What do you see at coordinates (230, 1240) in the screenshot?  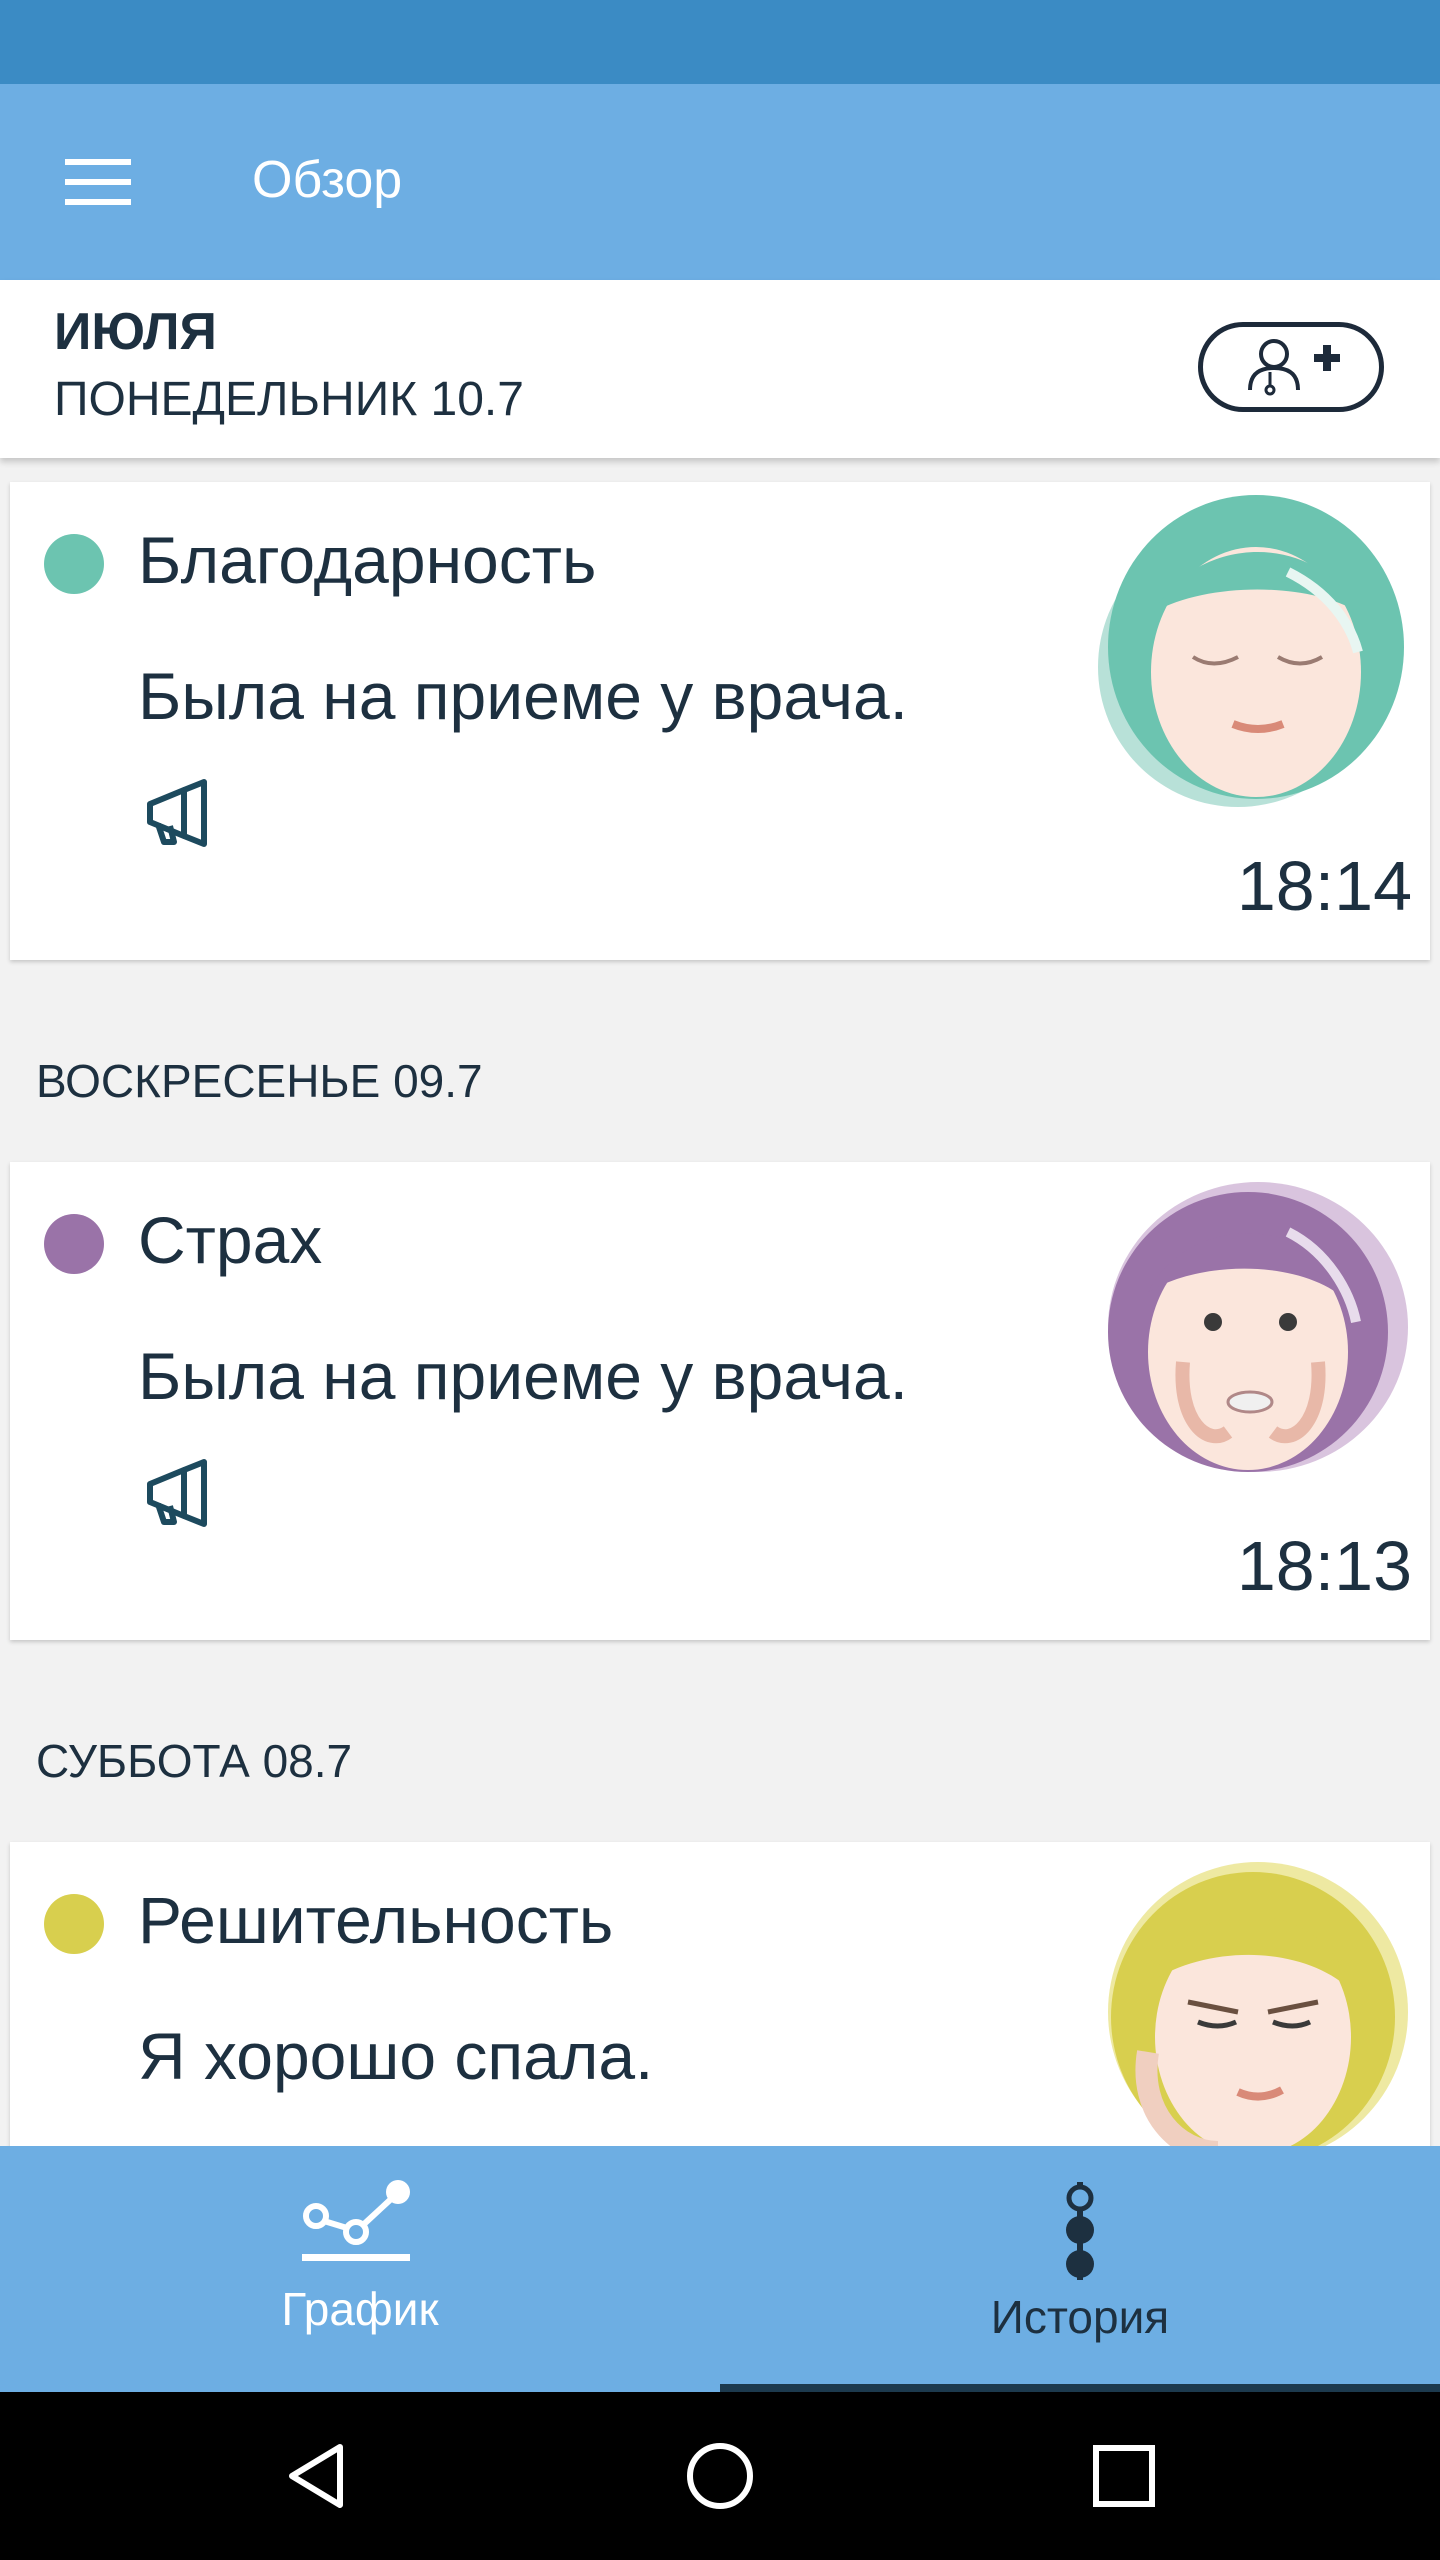 I see `emotion-name: Страх` at bounding box center [230, 1240].